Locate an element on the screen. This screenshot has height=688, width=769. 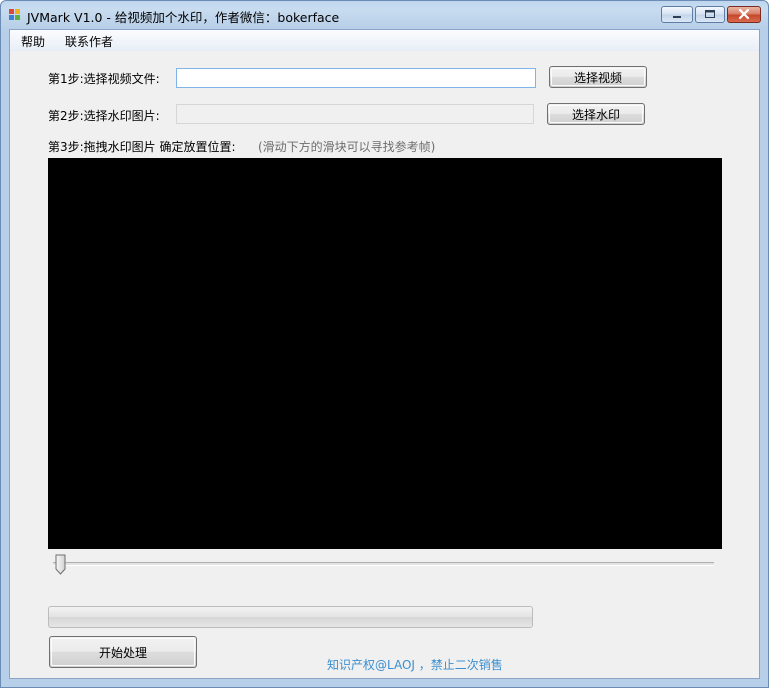
minimize-button is located at coordinates (677, 14).